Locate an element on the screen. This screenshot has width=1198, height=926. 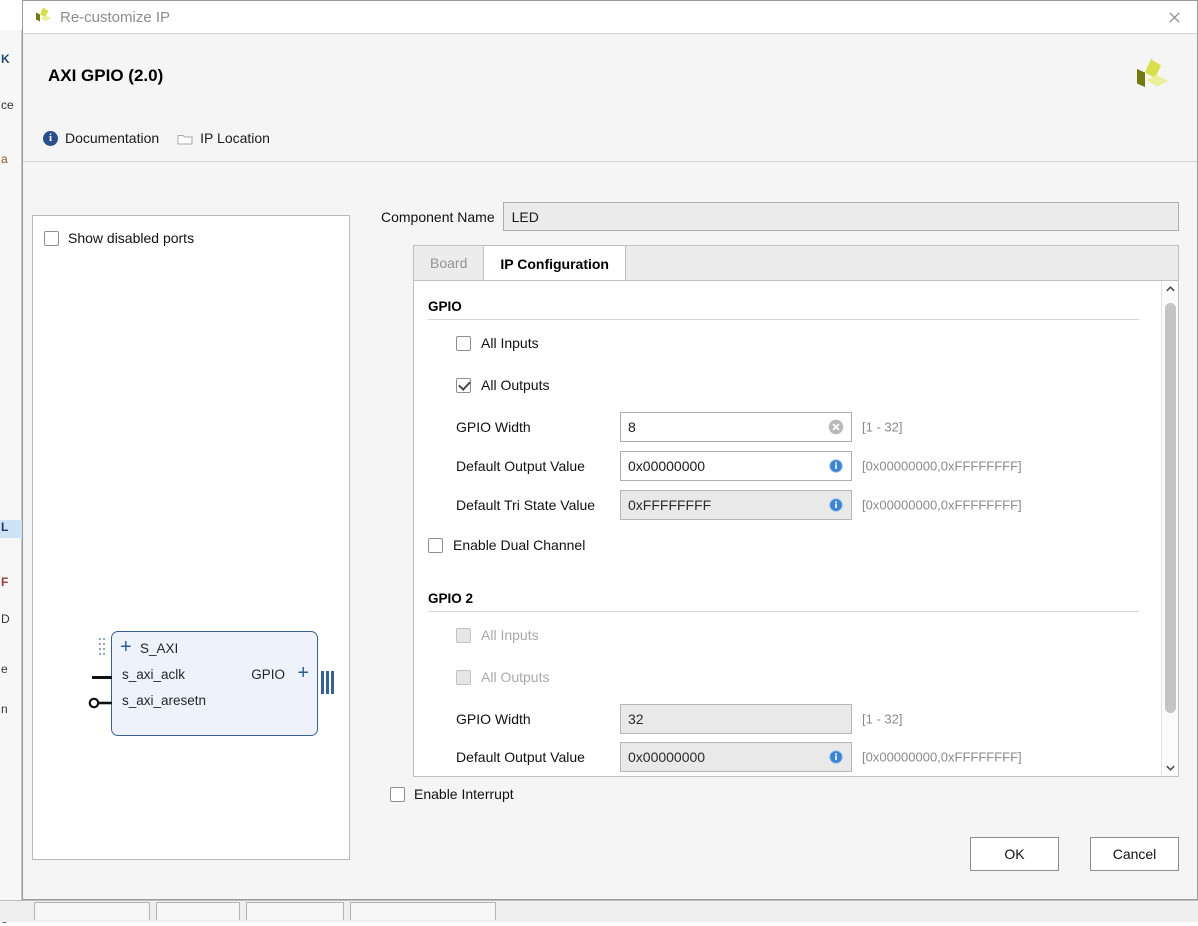
gpio-default-output-label: Default Output Value is located at coordinates (520, 466).